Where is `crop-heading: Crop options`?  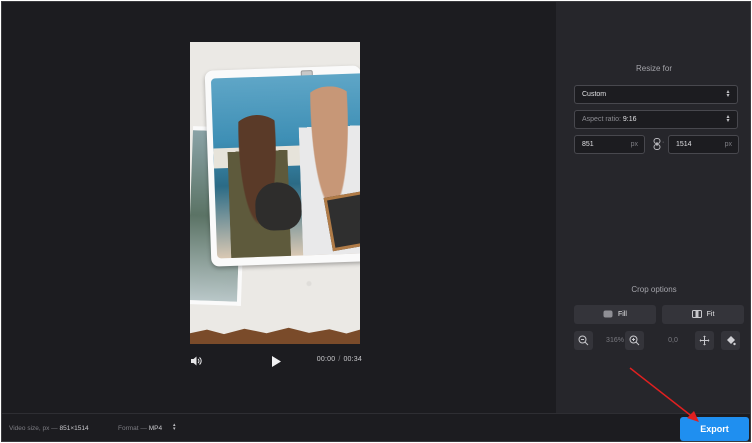 crop-heading: Crop options is located at coordinates (654, 289).